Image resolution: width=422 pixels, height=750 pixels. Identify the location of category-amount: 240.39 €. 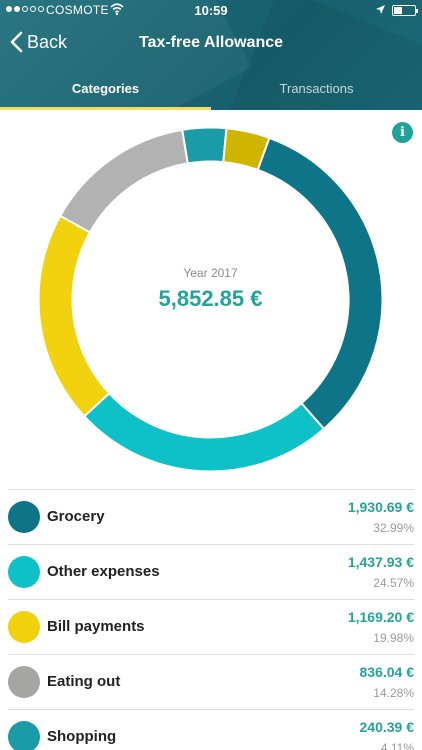
(387, 727).